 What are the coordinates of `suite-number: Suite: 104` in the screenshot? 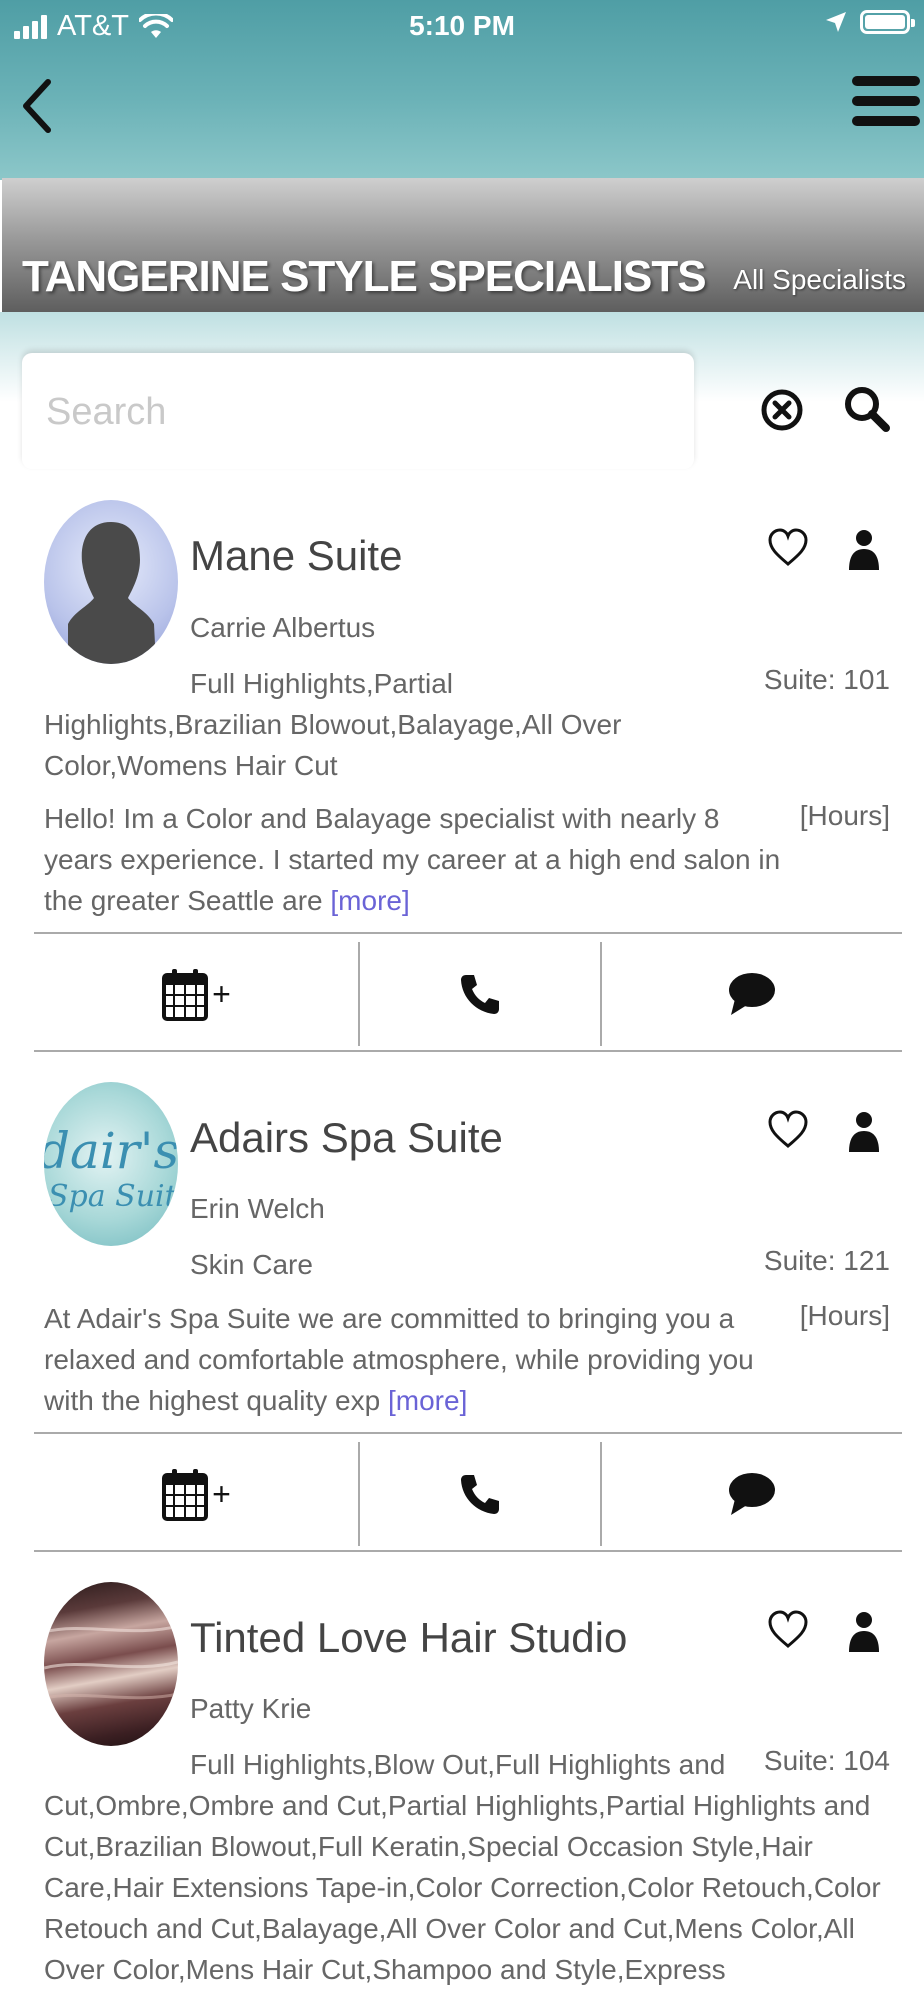 It's located at (826, 1760).